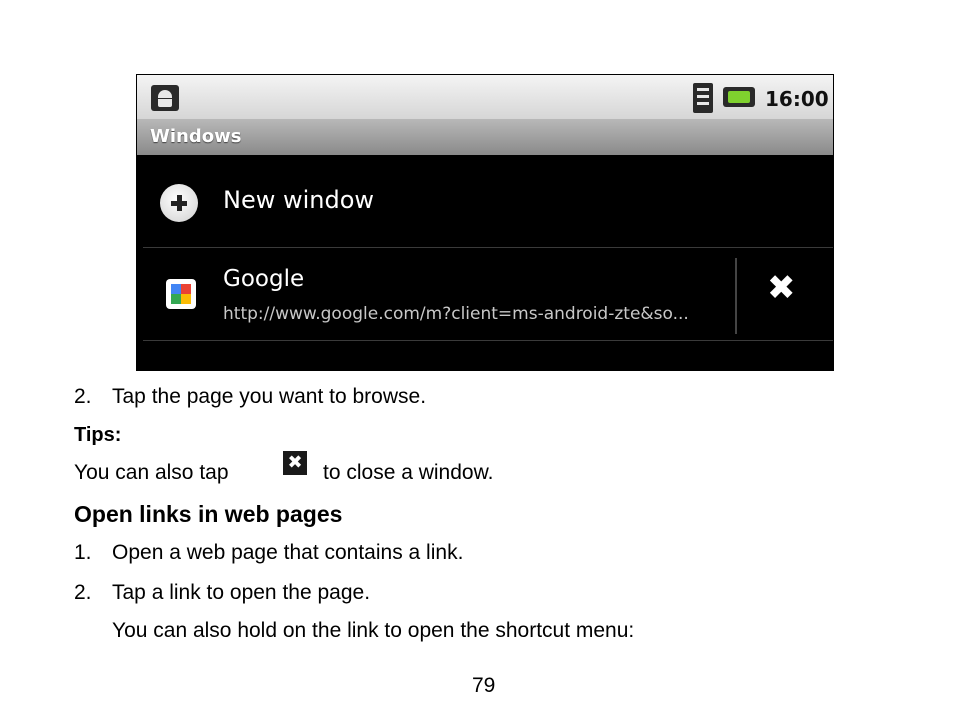  I want to click on plus-icon, so click(179, 203).